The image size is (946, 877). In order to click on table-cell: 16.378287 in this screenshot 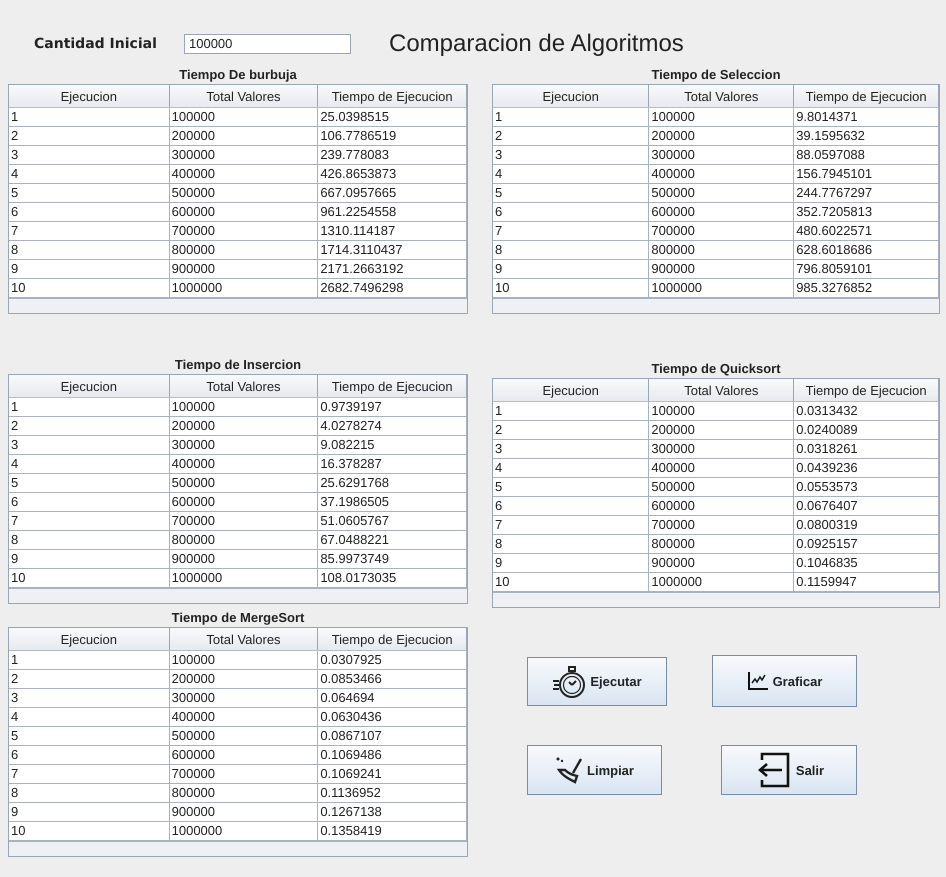, I will do `click(392, 464)`.